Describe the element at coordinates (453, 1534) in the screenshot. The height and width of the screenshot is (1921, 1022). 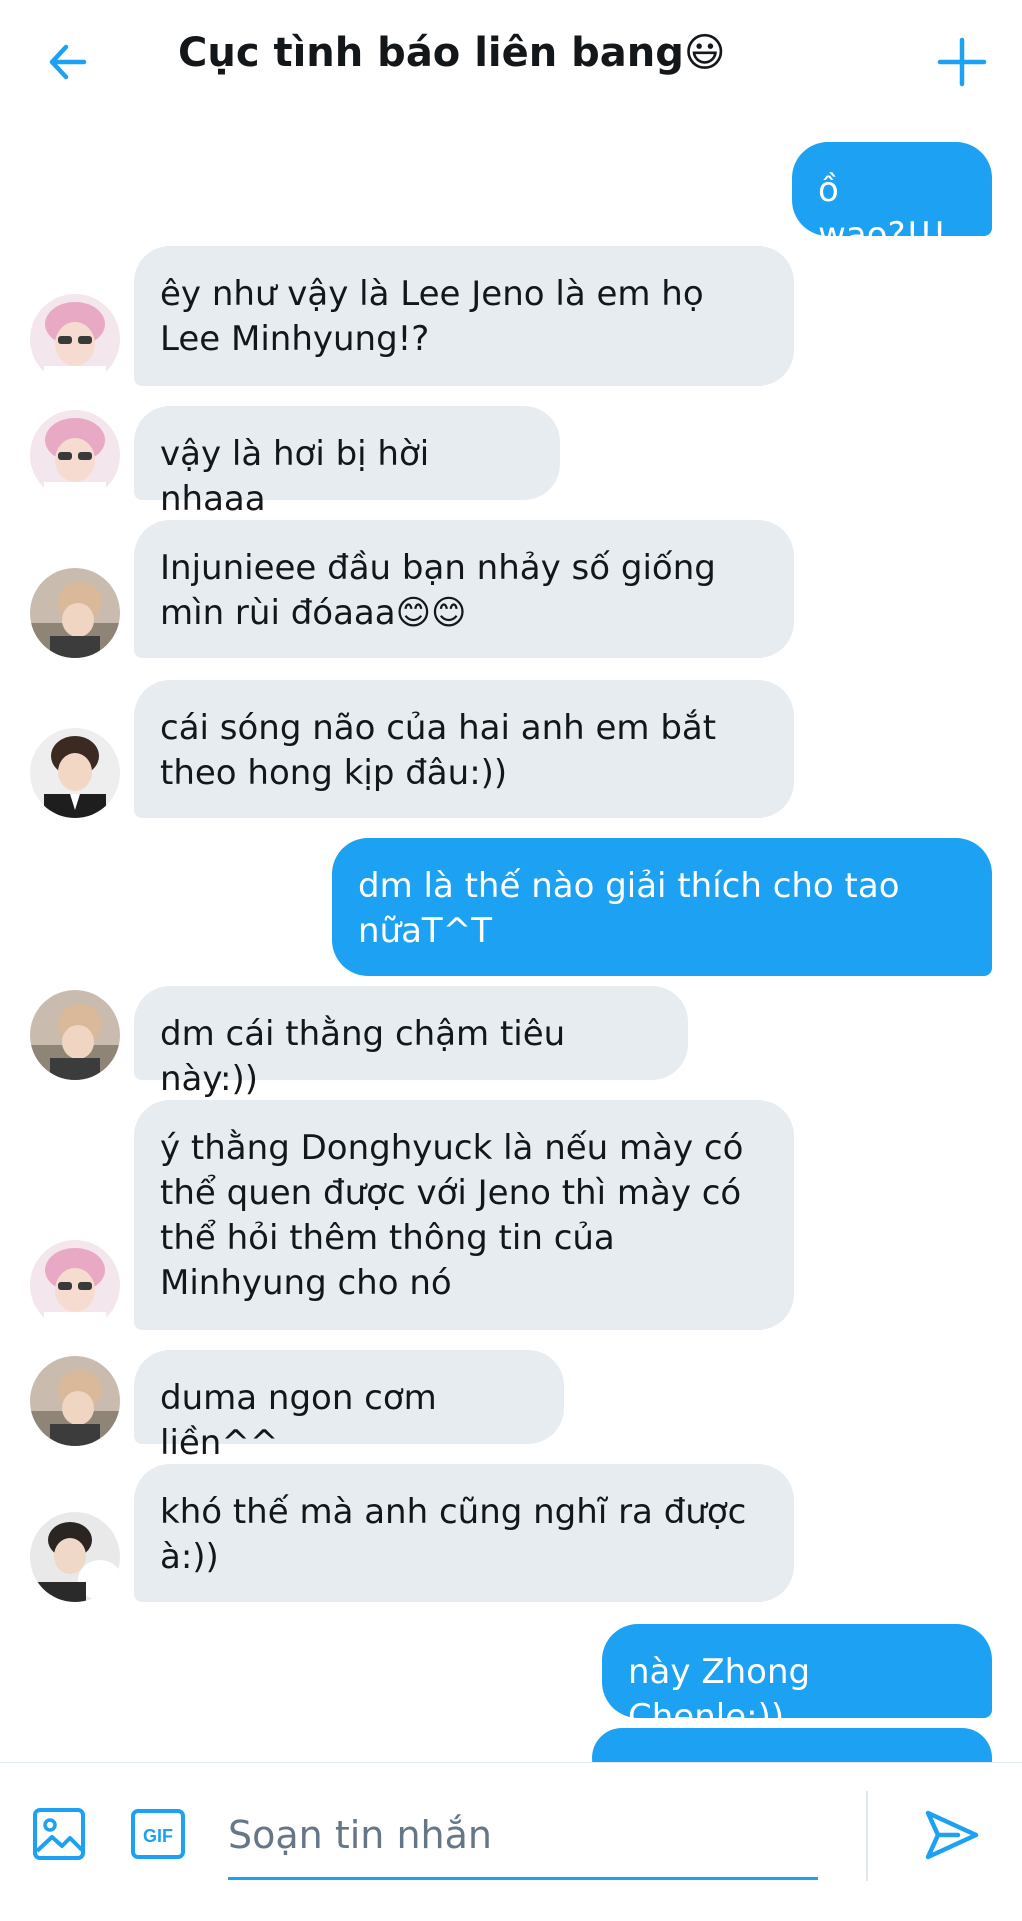
I see `message-text: khó thế mà anh cũng nghĩ ra được à:))` at that location.